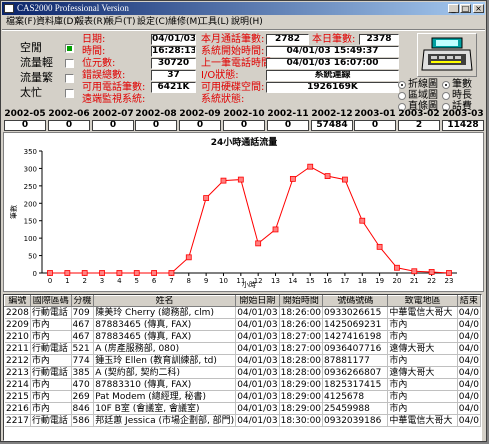 Image resolution: width=489 pixels, height=444 pixels. Describe the element at coordinates (154, 281) in the screenshot. I see `x-tick-label: 6` at that location.